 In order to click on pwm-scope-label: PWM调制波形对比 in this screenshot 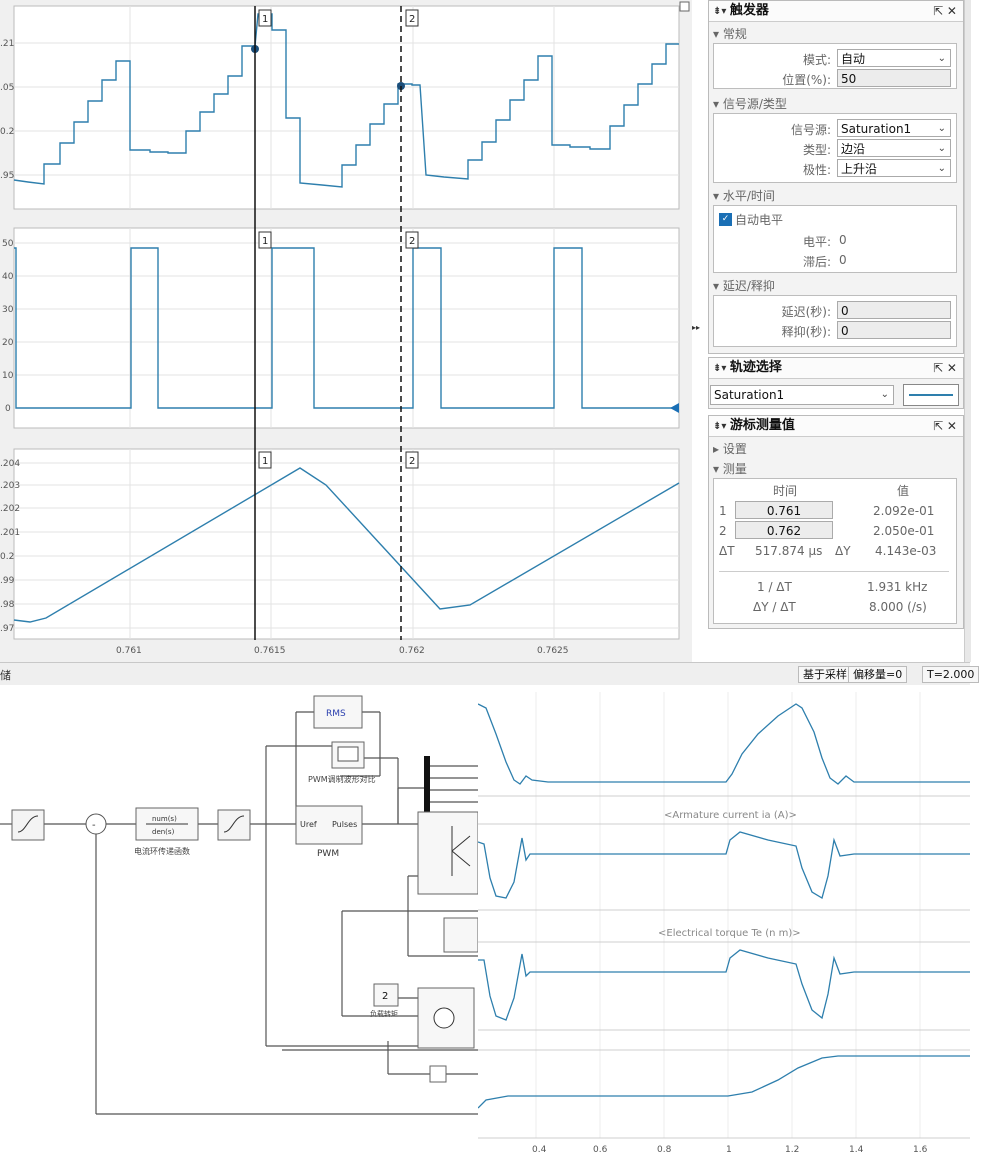, I will do `click(342, 779)`.